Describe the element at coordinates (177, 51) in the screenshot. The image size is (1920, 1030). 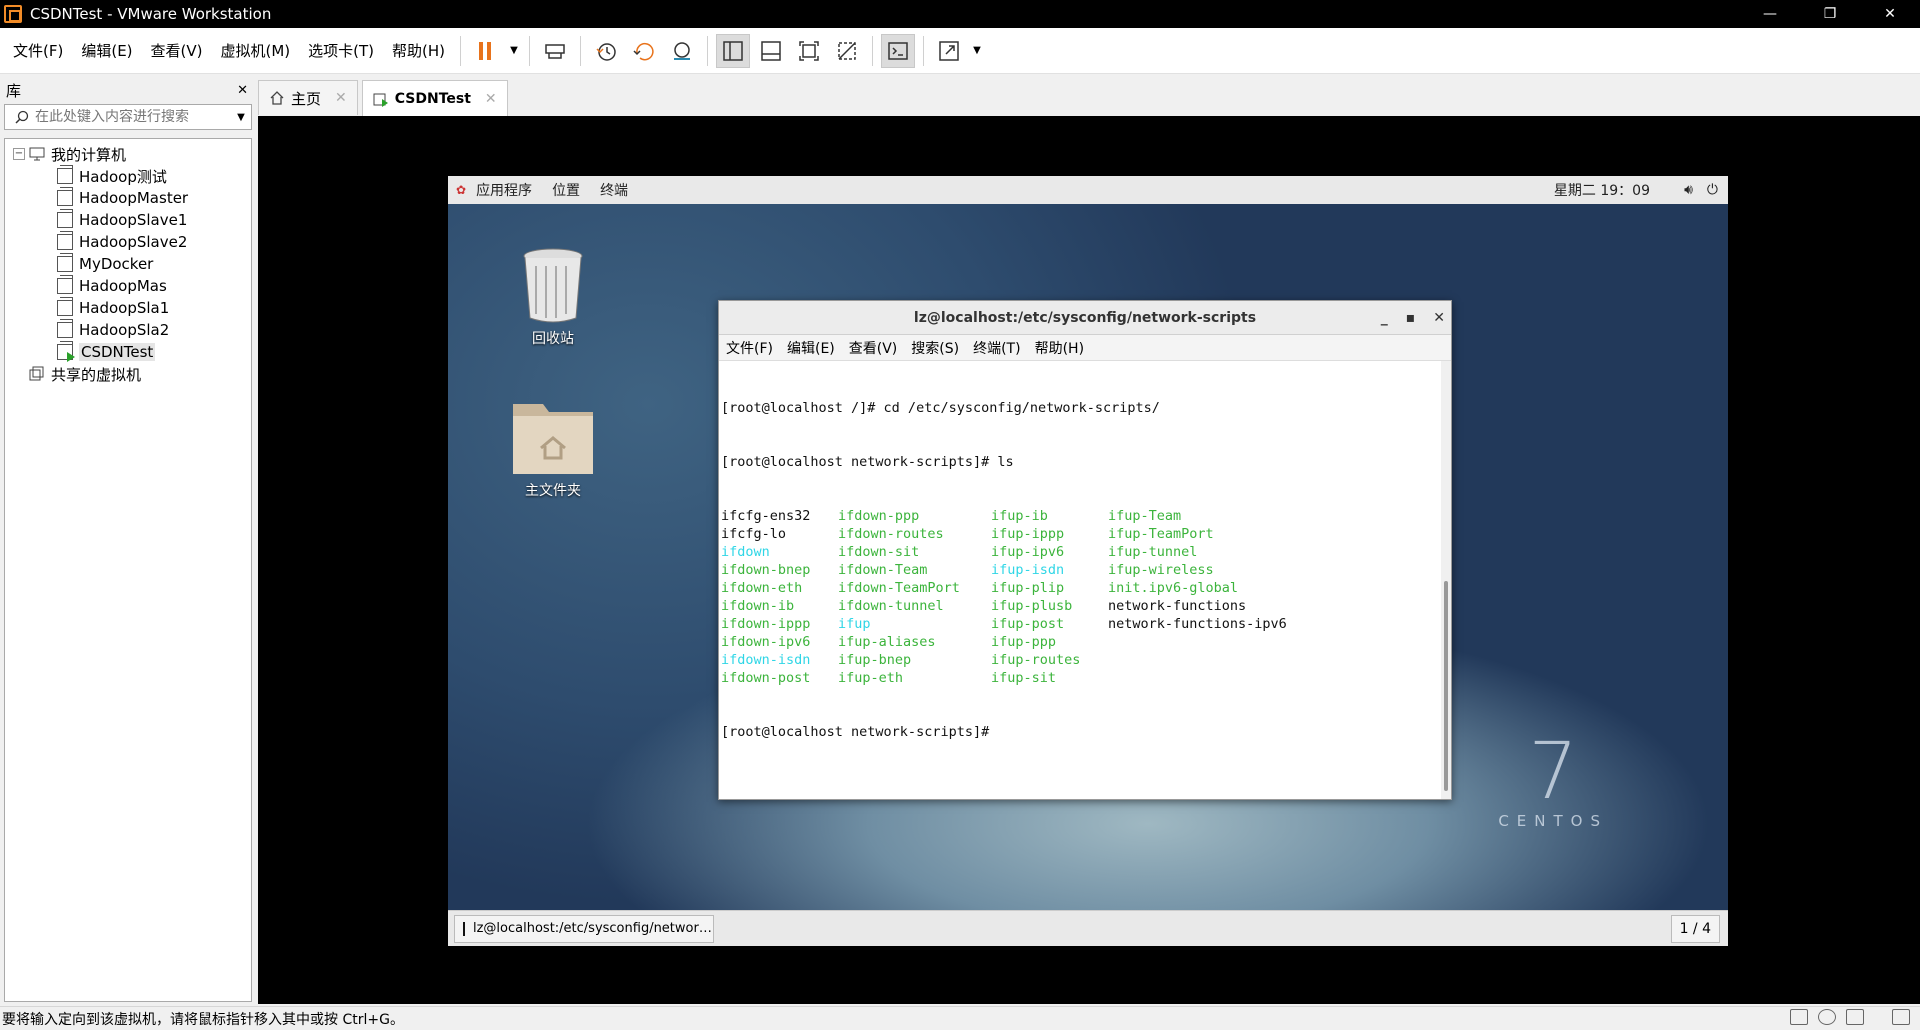
I see `menu-item: 查看(V)` at that location.